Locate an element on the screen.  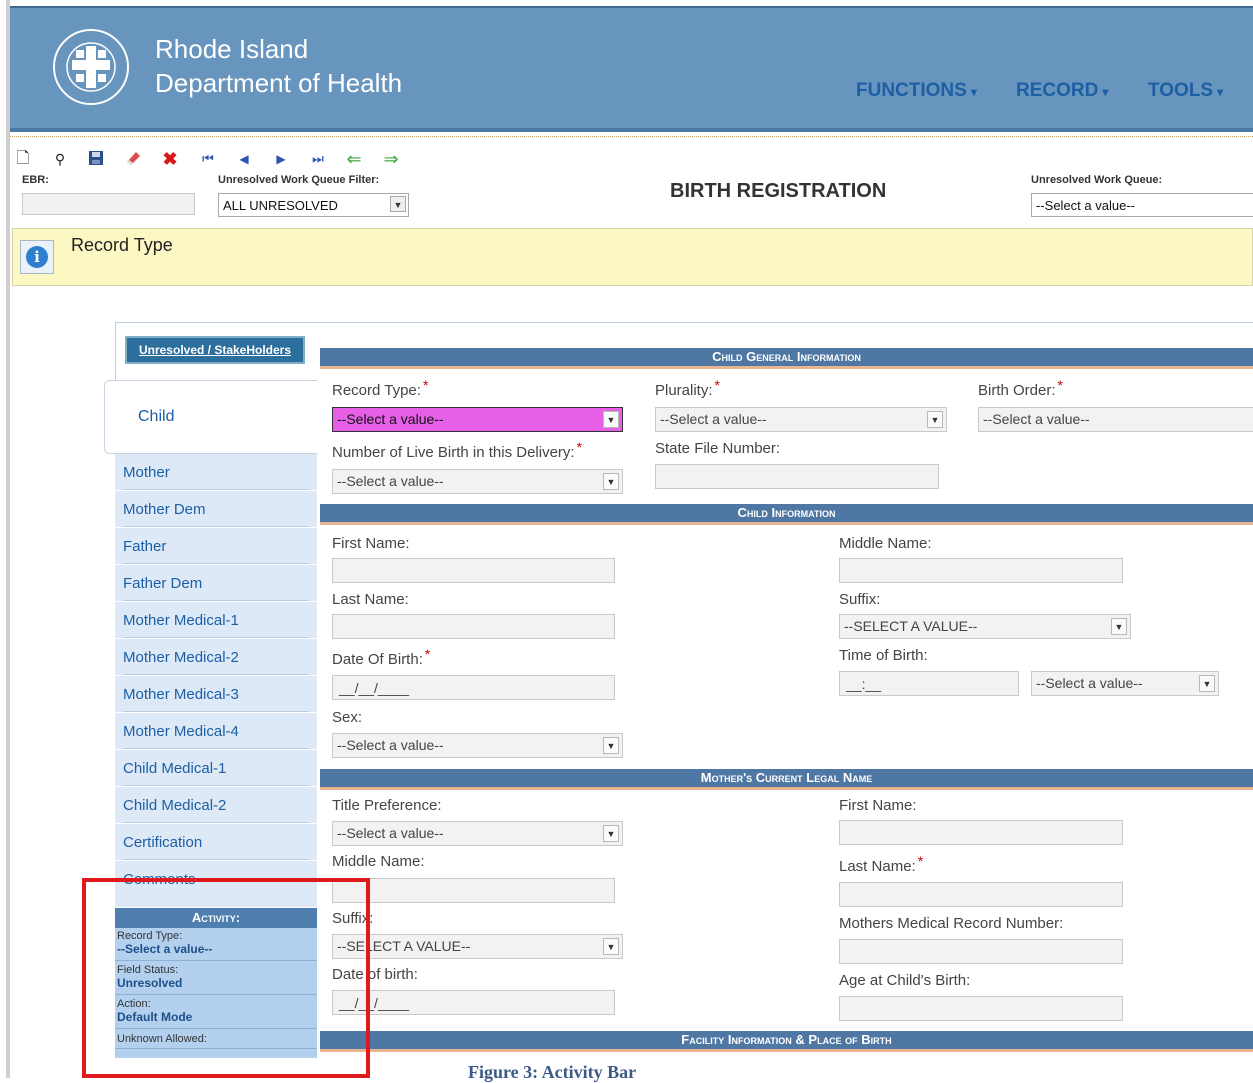
last-record-icon: ⏭ is located at coordinates (318, 159).